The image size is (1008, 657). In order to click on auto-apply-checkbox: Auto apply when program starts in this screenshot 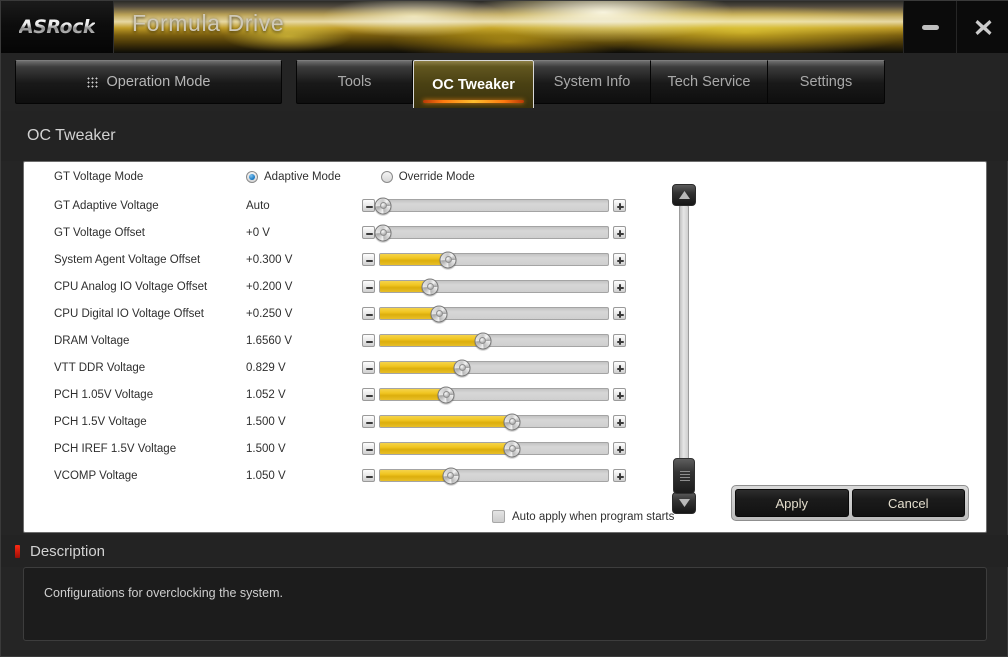, I will do `click(583, 516)`.